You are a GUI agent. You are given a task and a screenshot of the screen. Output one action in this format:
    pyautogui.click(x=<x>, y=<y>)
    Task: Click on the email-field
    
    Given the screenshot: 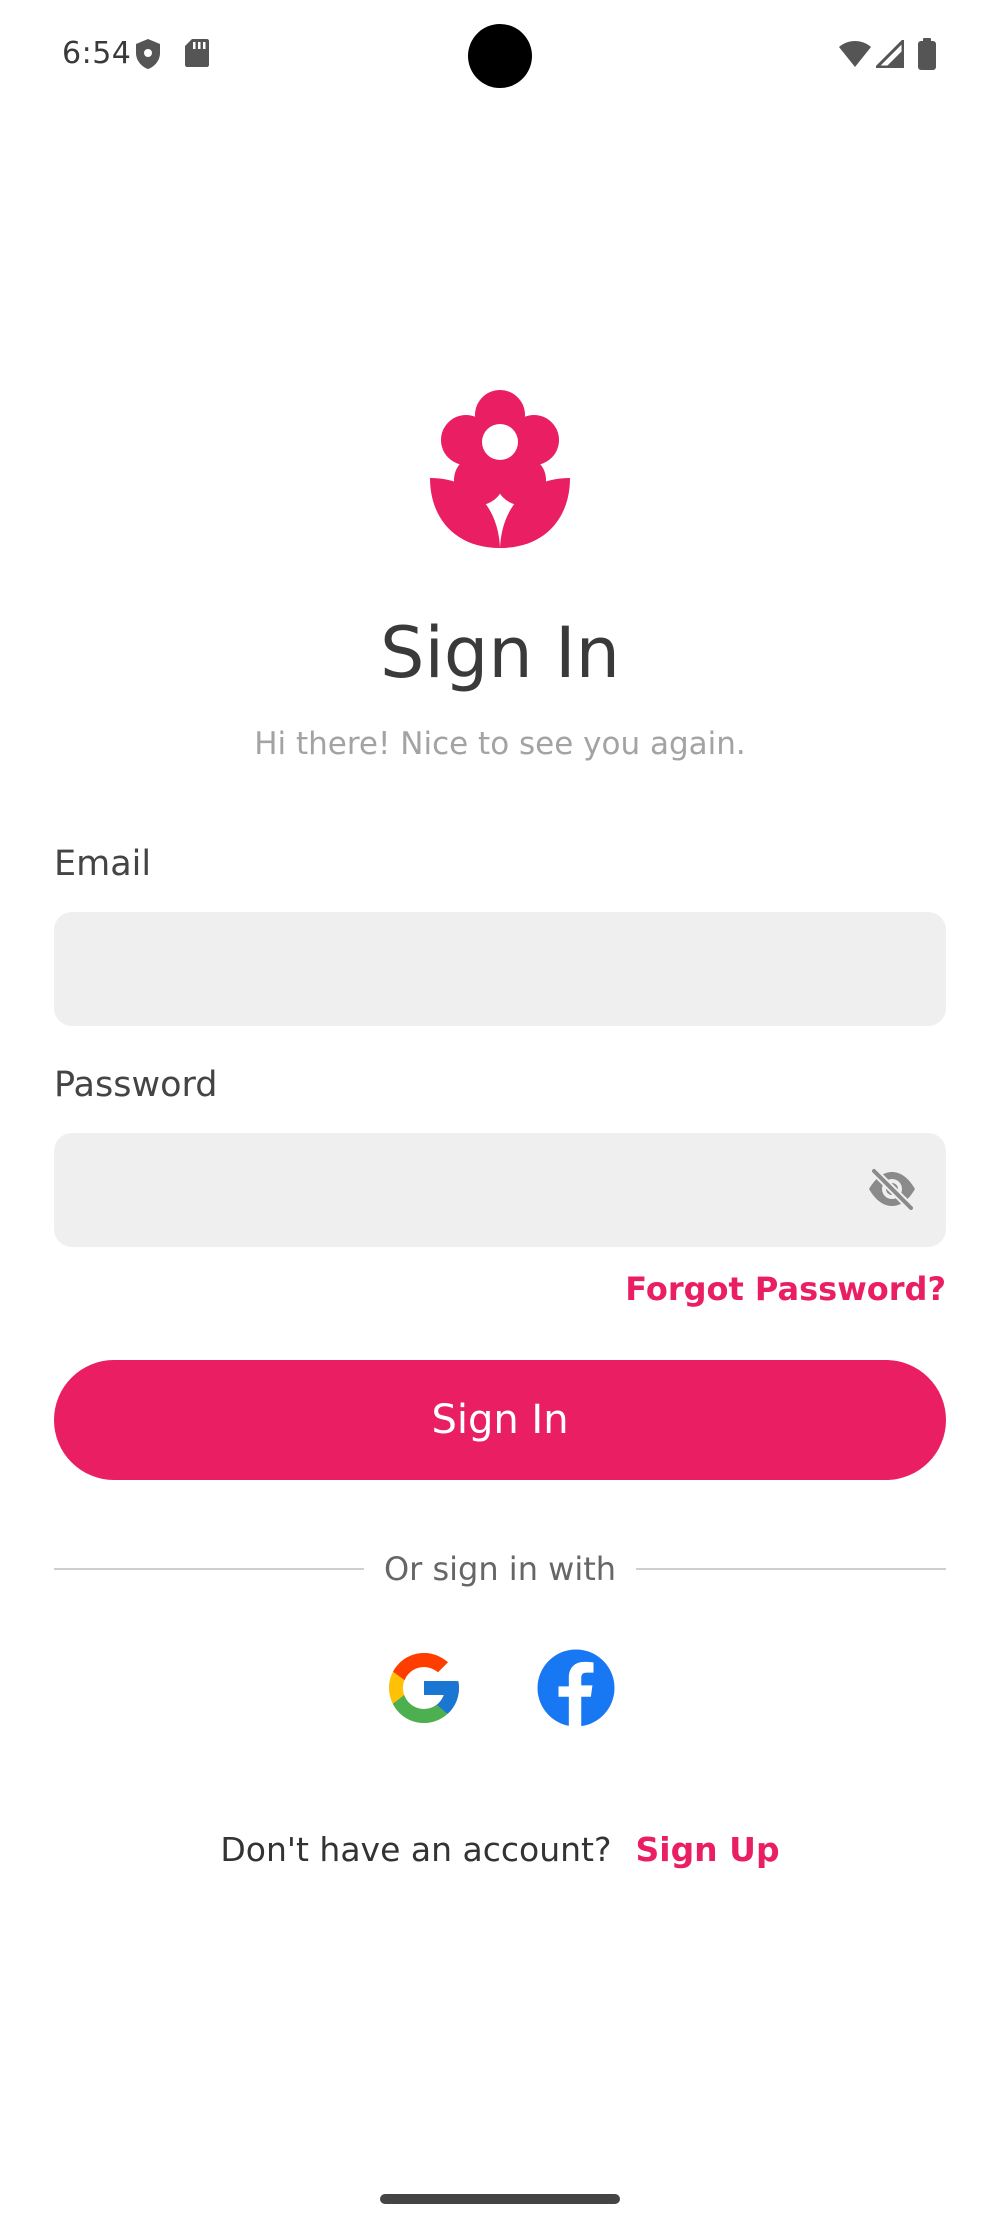 What is the action you would take?
    pyautogui.click(x=500, y=969)
    